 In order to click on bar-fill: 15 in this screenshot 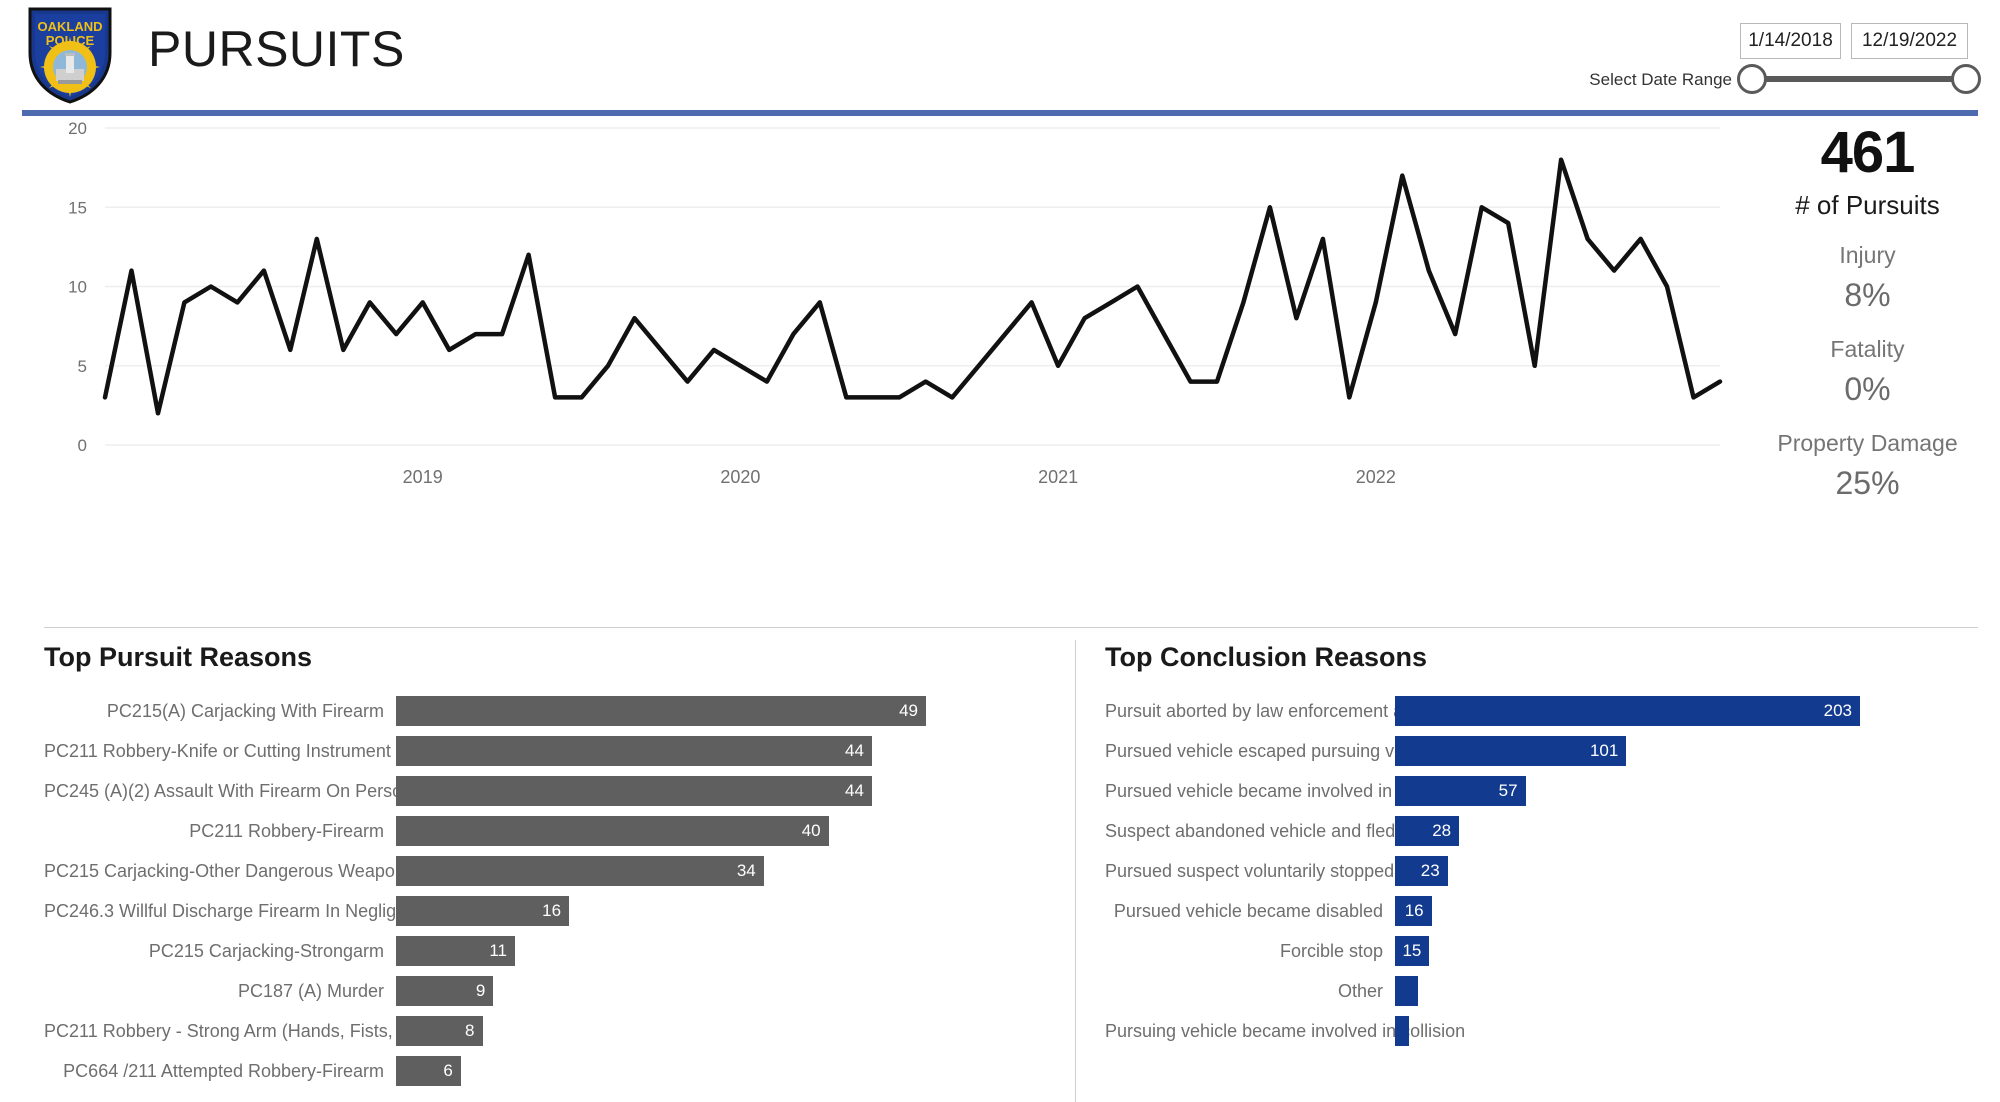, I will do `click(1412, 951)`.